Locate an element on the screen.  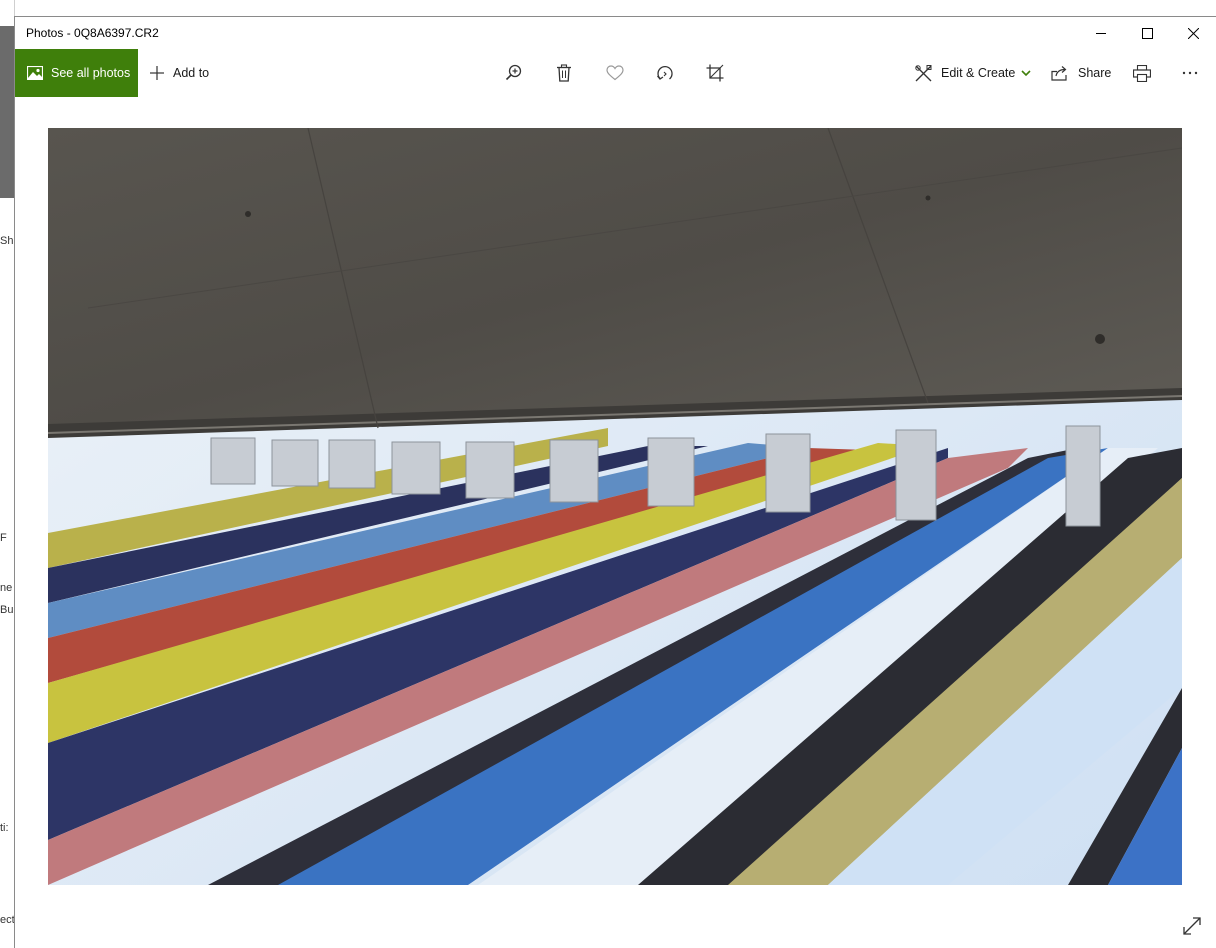
expand-button is located at coordinates (1192, 926).